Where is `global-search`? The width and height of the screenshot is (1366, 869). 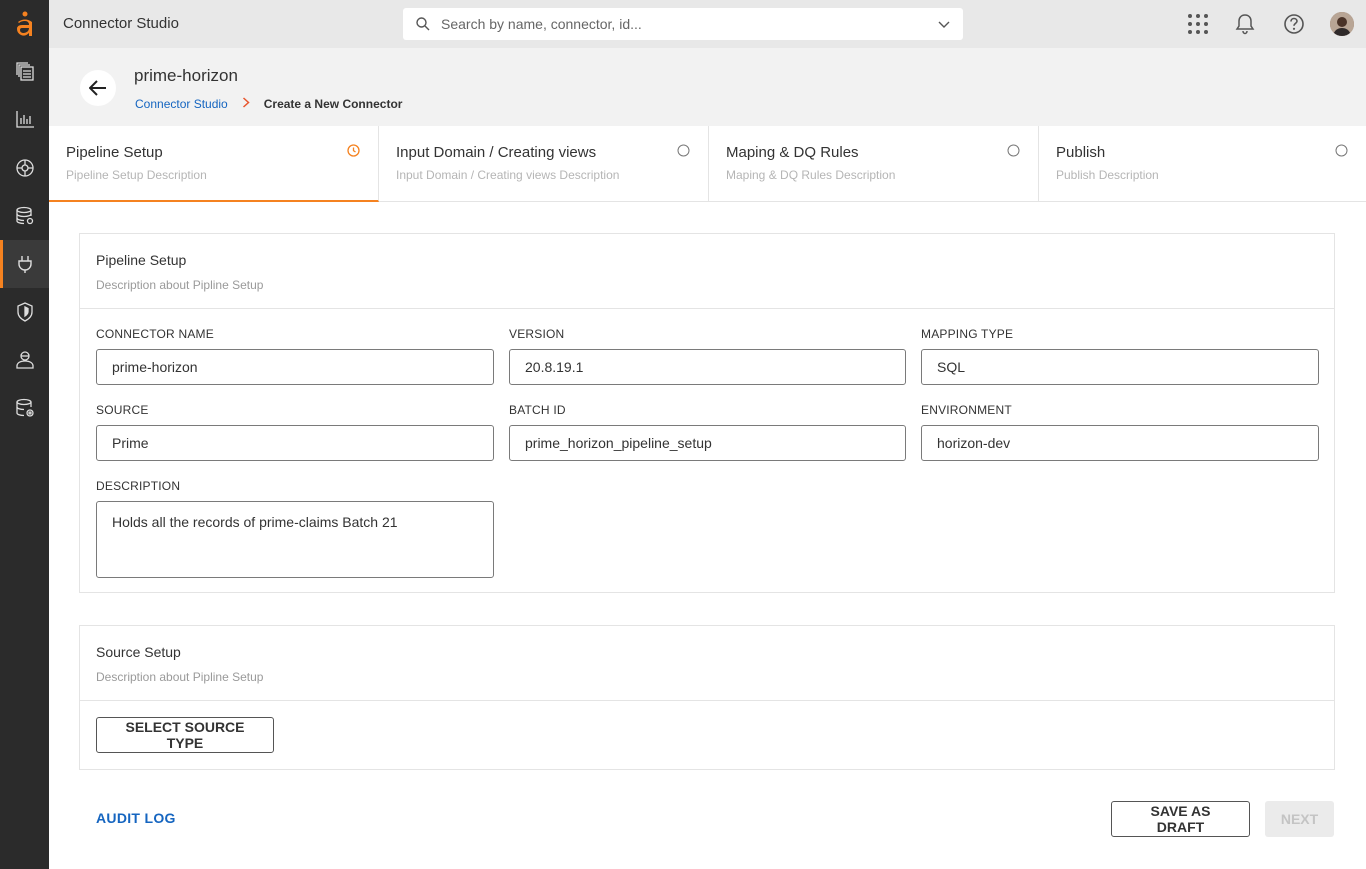 global-search is located at coordinates (683, 24).